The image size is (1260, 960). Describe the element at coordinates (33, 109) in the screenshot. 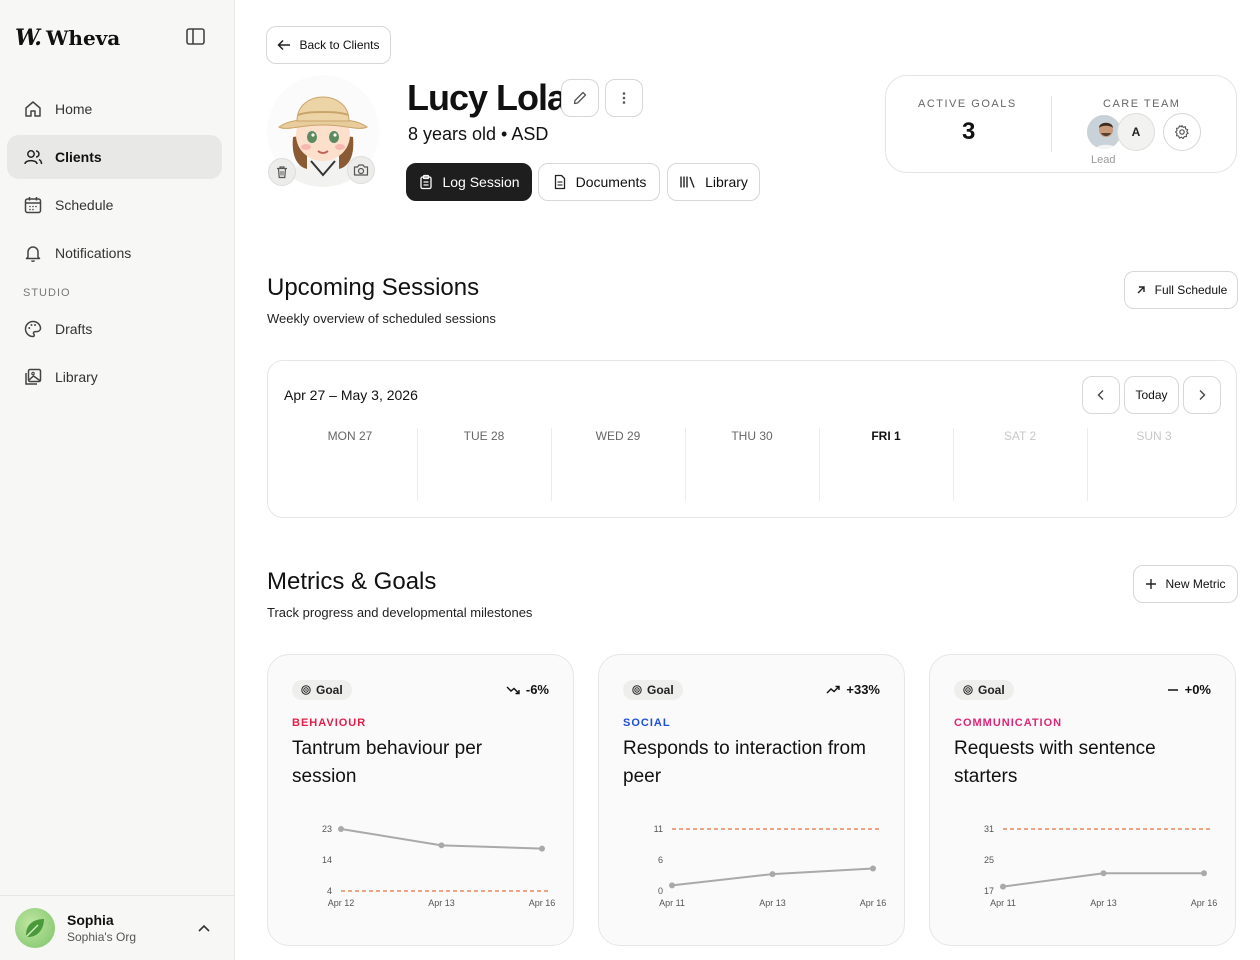

I see `home-icon` at that location.